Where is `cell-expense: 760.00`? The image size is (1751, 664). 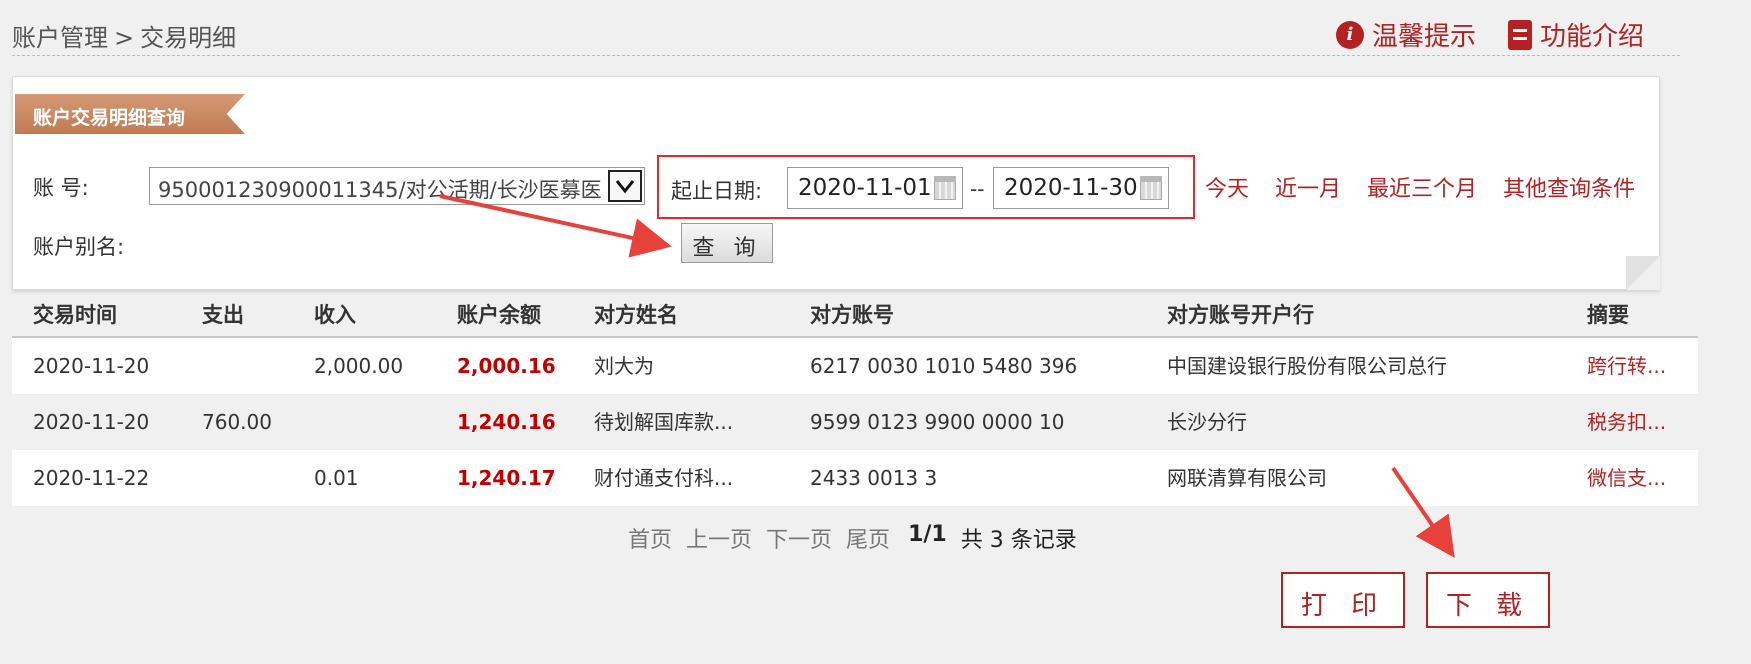
cell-expense: 760.00 is located at coordinates (237, 422).